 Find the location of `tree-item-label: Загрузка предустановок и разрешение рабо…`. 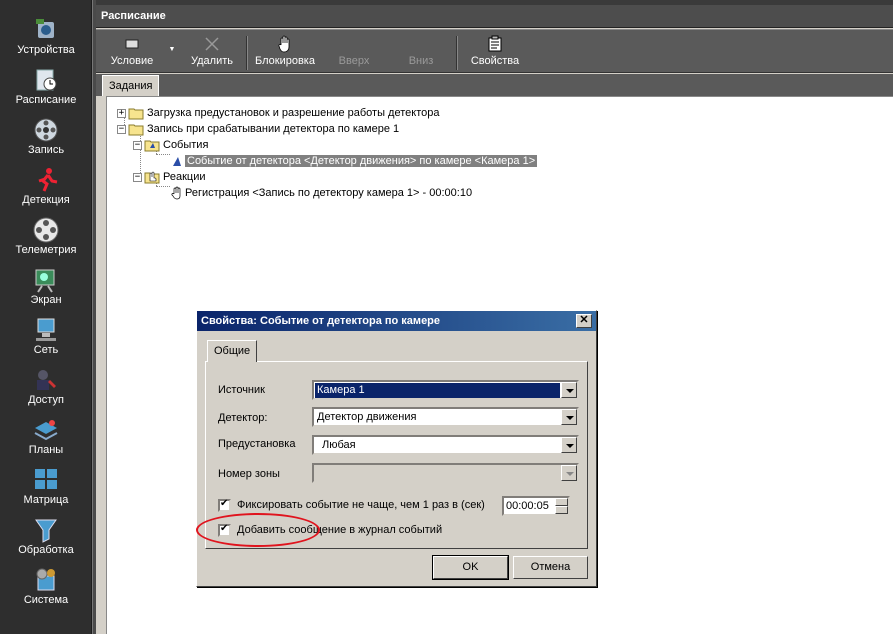

tree-item-label: Загрузка предустановок и разрешение рабо… is located at coordinates (293, 113).